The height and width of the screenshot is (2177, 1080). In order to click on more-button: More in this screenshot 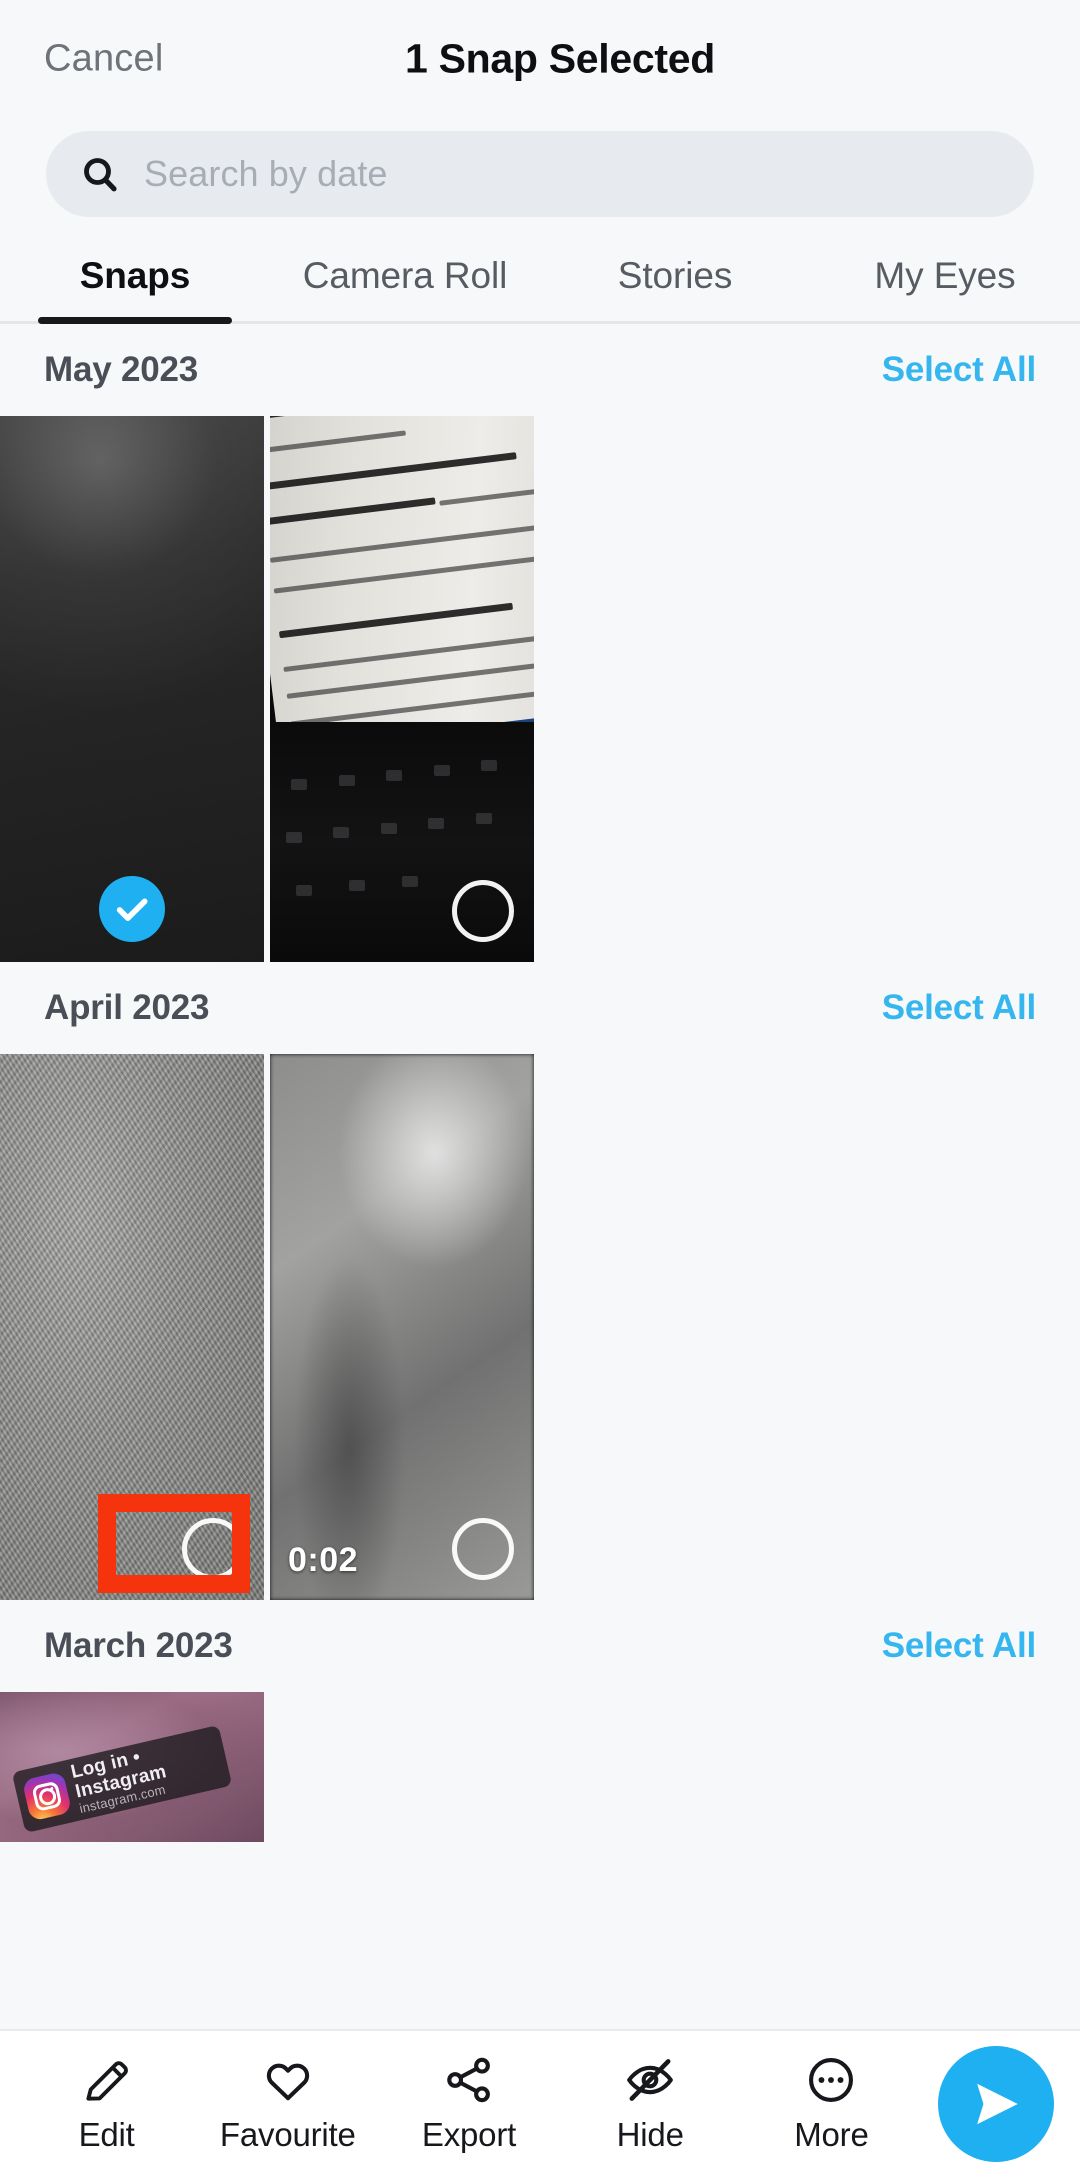, I will do `click(831, 2104)`.